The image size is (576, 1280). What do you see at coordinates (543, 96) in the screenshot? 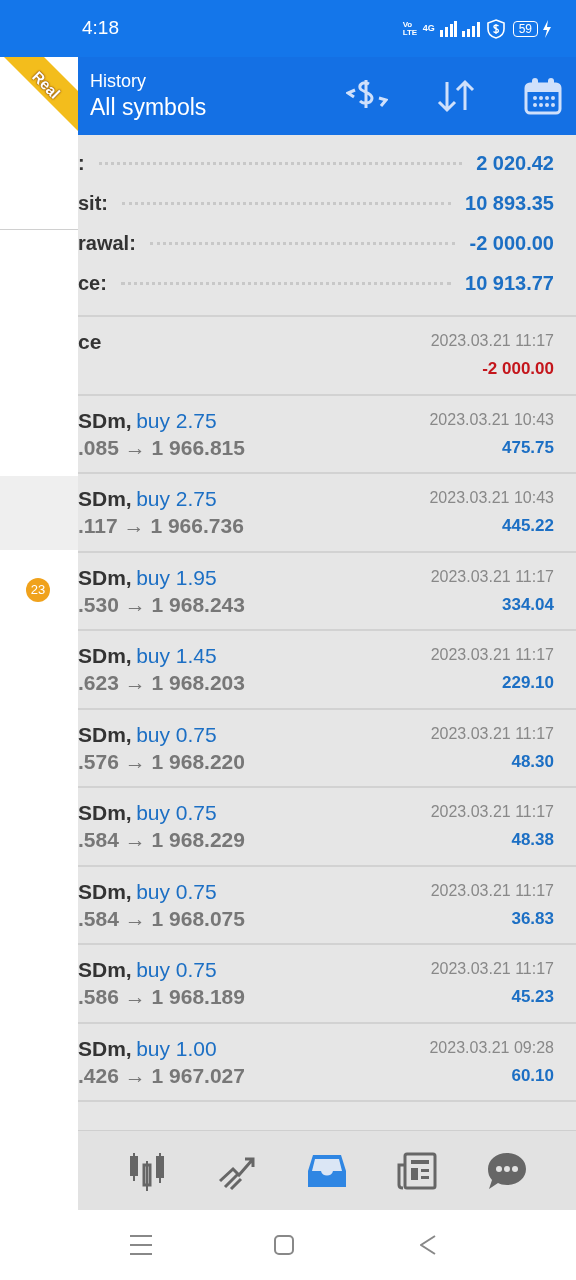
I see `calendar-icon` at bounding box center [543, 96].